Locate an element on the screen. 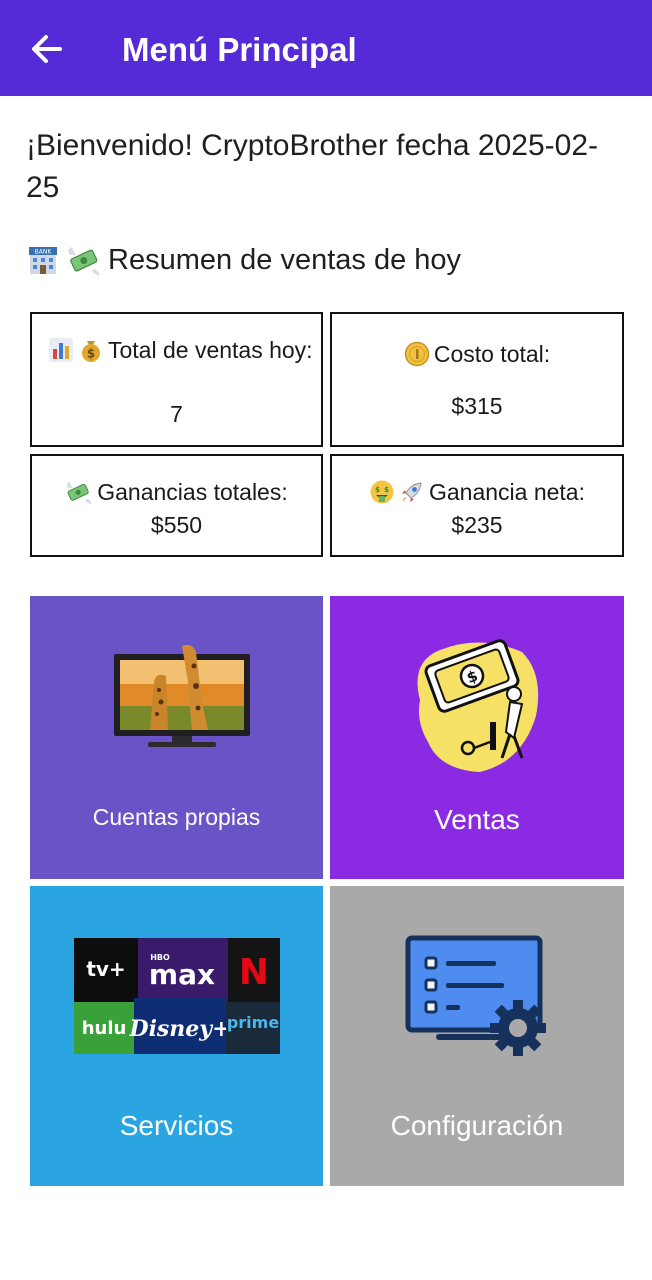 The height and width of the screenshot is (1280, 652). card-total-cost: Costo total: $315 is located at coordinates (477, 379).